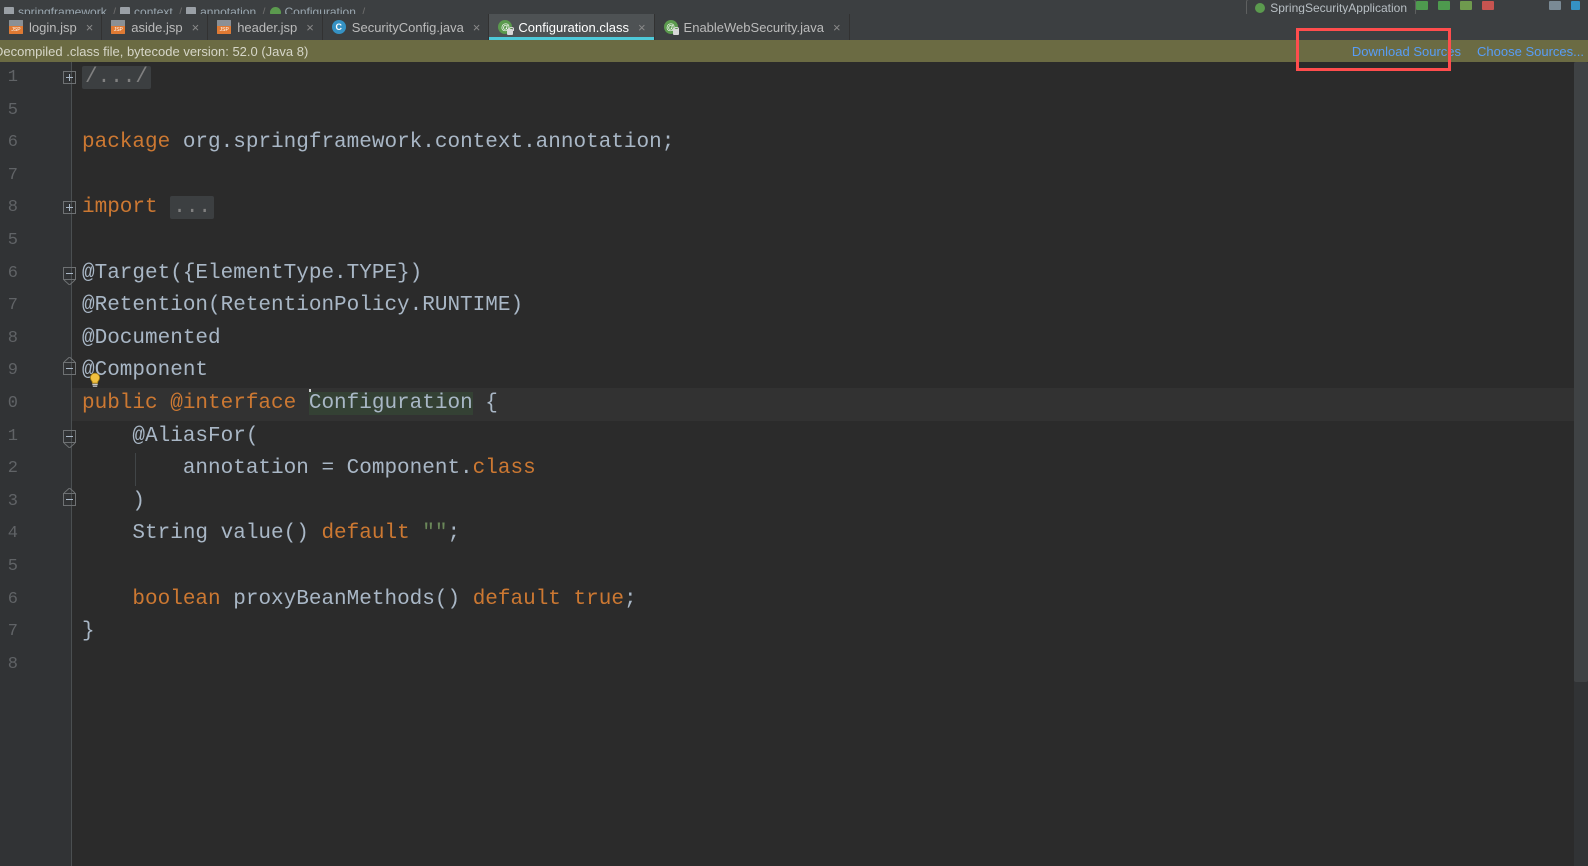 This screenshot has width=1588, height=866. I want to click on error-marker-strip, so click(1581, 464).